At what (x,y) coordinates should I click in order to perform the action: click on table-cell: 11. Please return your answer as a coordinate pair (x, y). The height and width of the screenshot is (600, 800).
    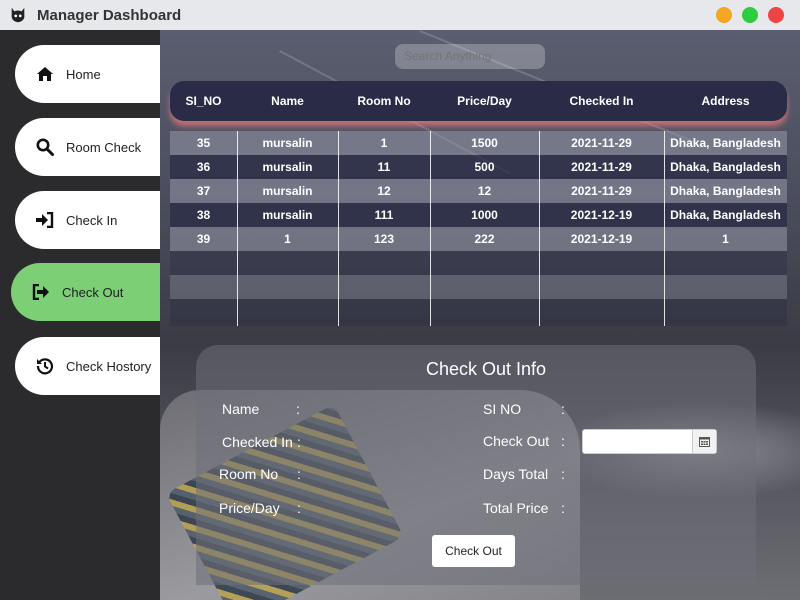
    Looking at the image, I should click on (384, 167).